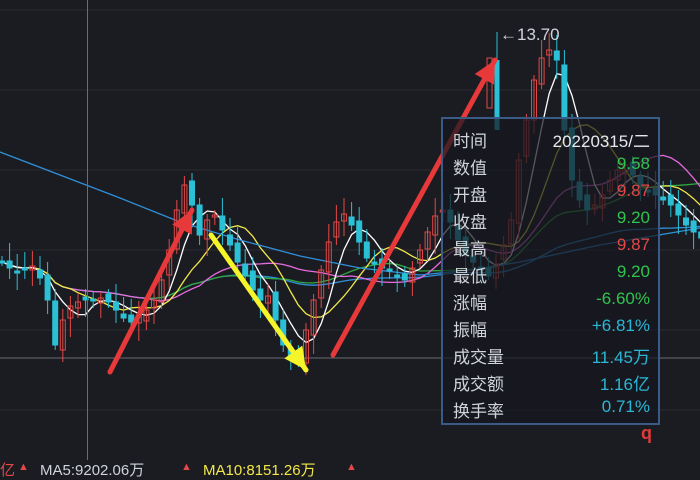 The height and width of the screenshot is (480, 700). What do you see at coordinates (625, 406) in the screenshot?
I see `tooltip-value: 0.71%` at bounding box center [625, 406].